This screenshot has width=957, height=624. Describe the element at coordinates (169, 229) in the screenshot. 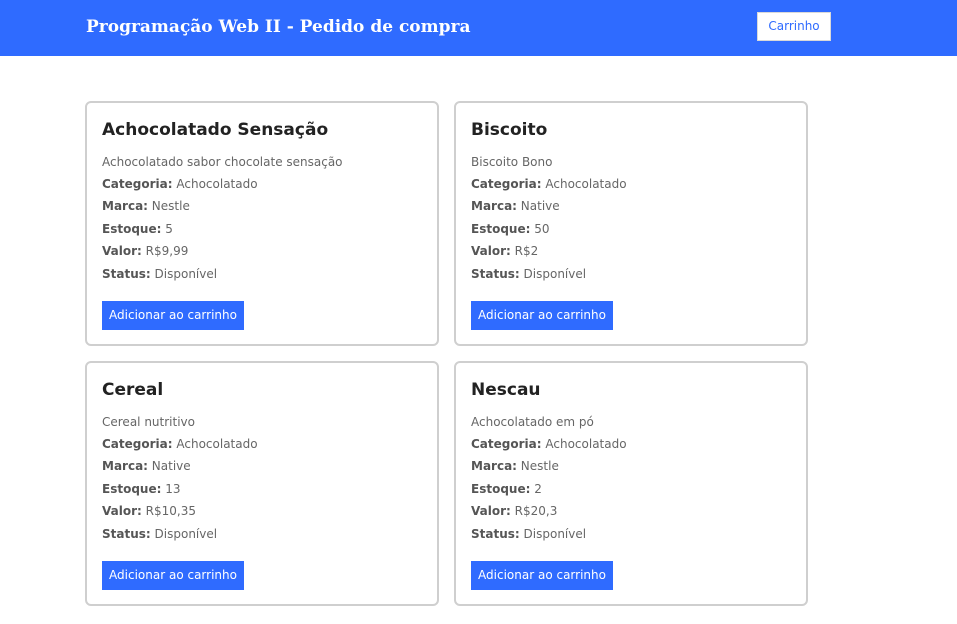

I see `stock-value: 5` at that location.